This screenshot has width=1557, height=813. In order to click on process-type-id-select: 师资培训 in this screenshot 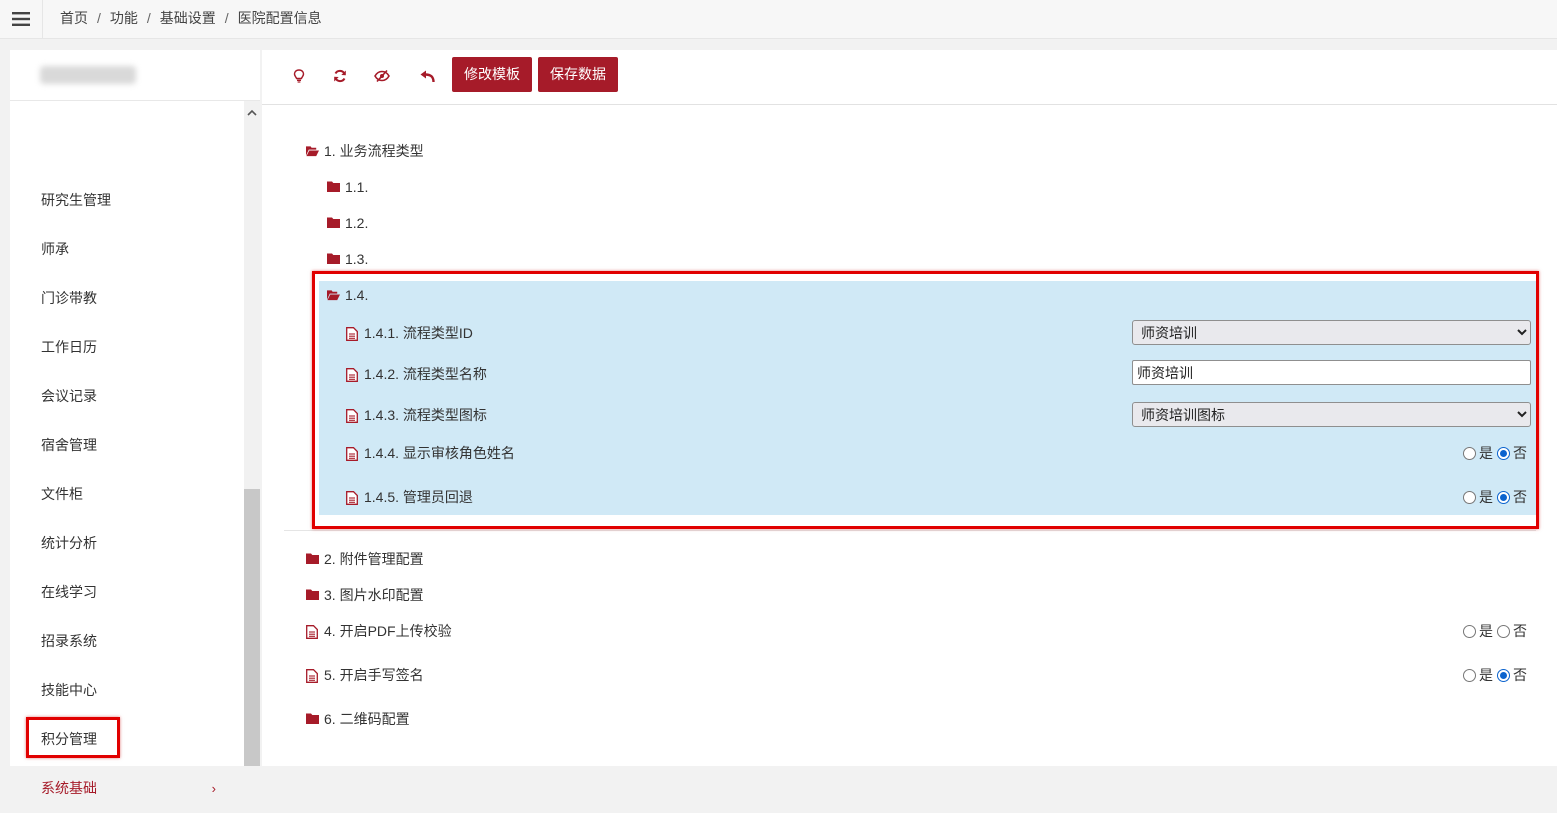, I will do `click(1331, 332)`.